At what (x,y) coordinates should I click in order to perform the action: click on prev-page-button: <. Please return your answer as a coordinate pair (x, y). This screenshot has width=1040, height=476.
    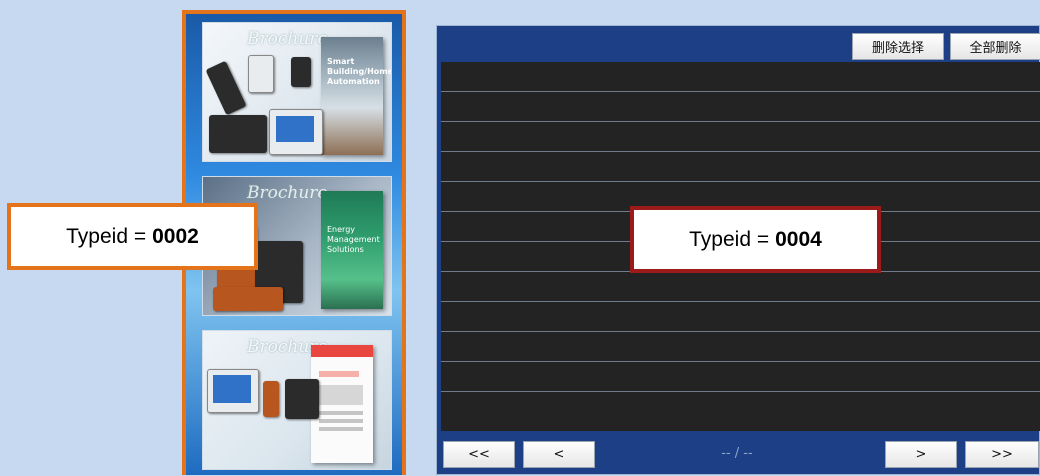
    Looking at the image, I should click on (559, 454).